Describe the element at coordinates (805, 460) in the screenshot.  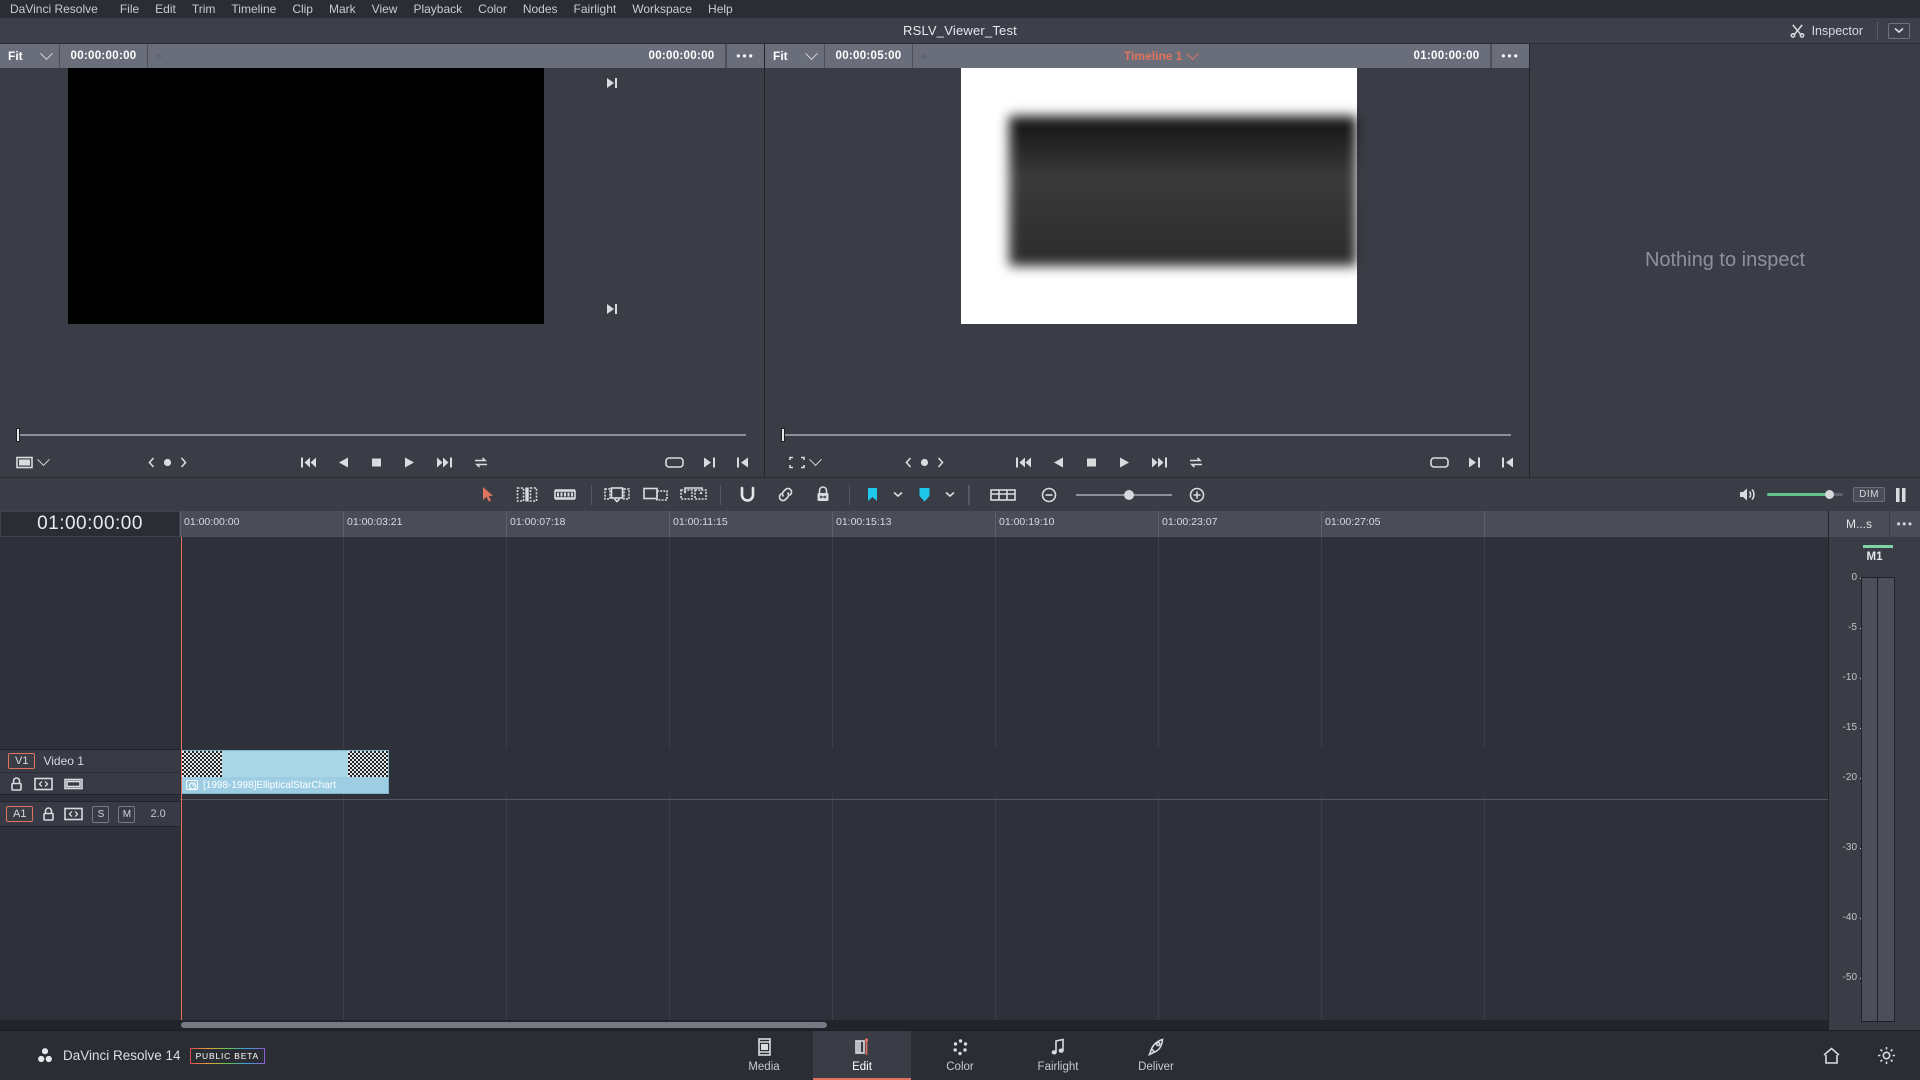
I see `timeline-view-mode-dropdown` at that location.